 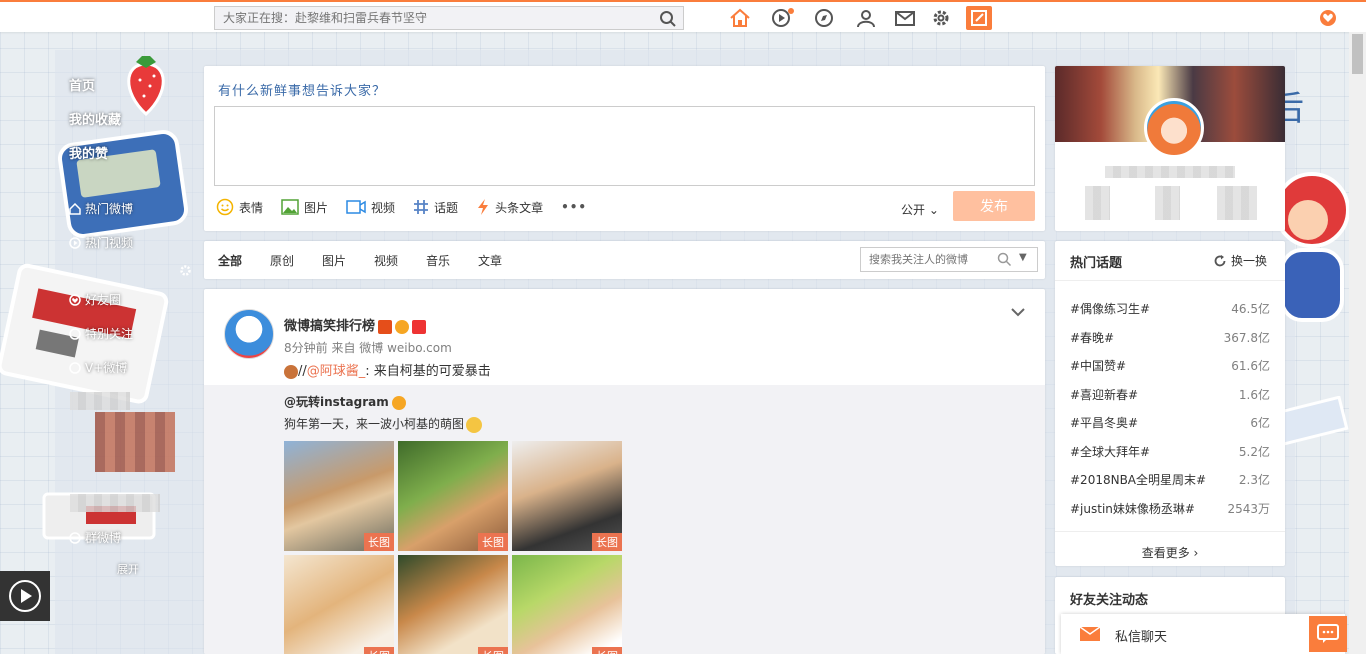 I want to click on discover-icon, so click(x=824, y=18).